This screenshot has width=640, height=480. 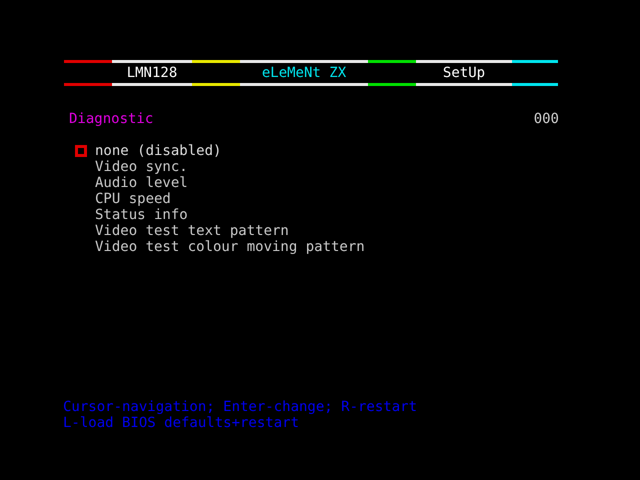 What do you see at coordinates (304, 73) in the screenshot?
I see `header-title: eLeMeNt ZX` at bounding box center [304, 73].